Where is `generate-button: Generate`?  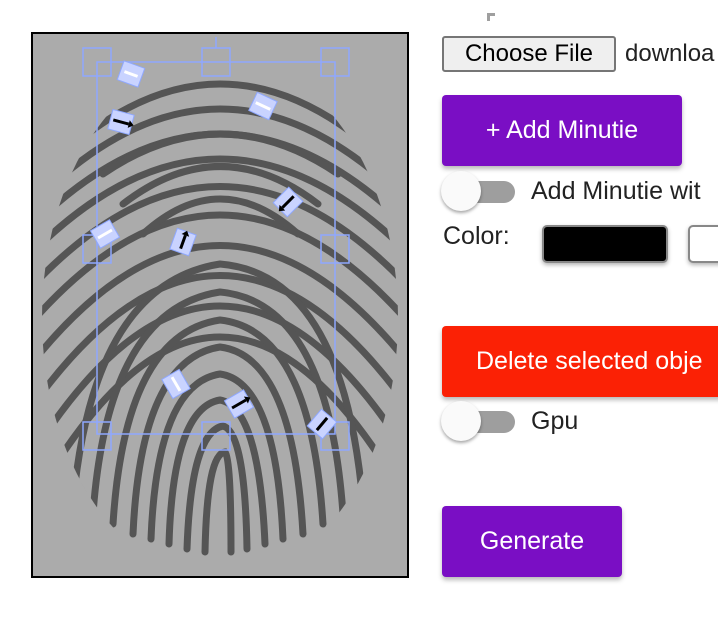
generate-button: Generate is located at coordinates (532, 541).